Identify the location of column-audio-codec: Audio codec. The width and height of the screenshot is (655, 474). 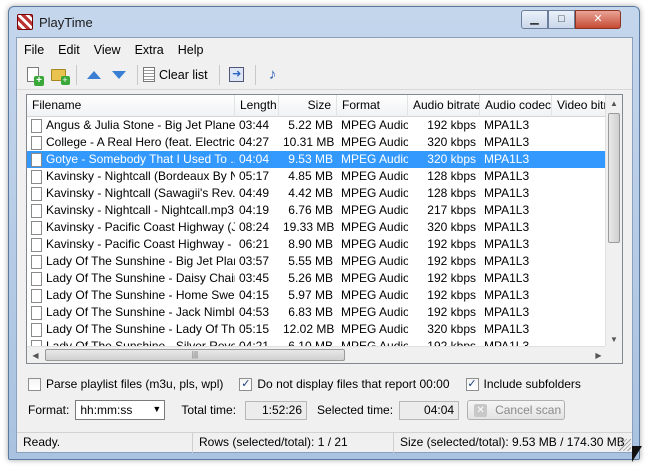
(516, 106).